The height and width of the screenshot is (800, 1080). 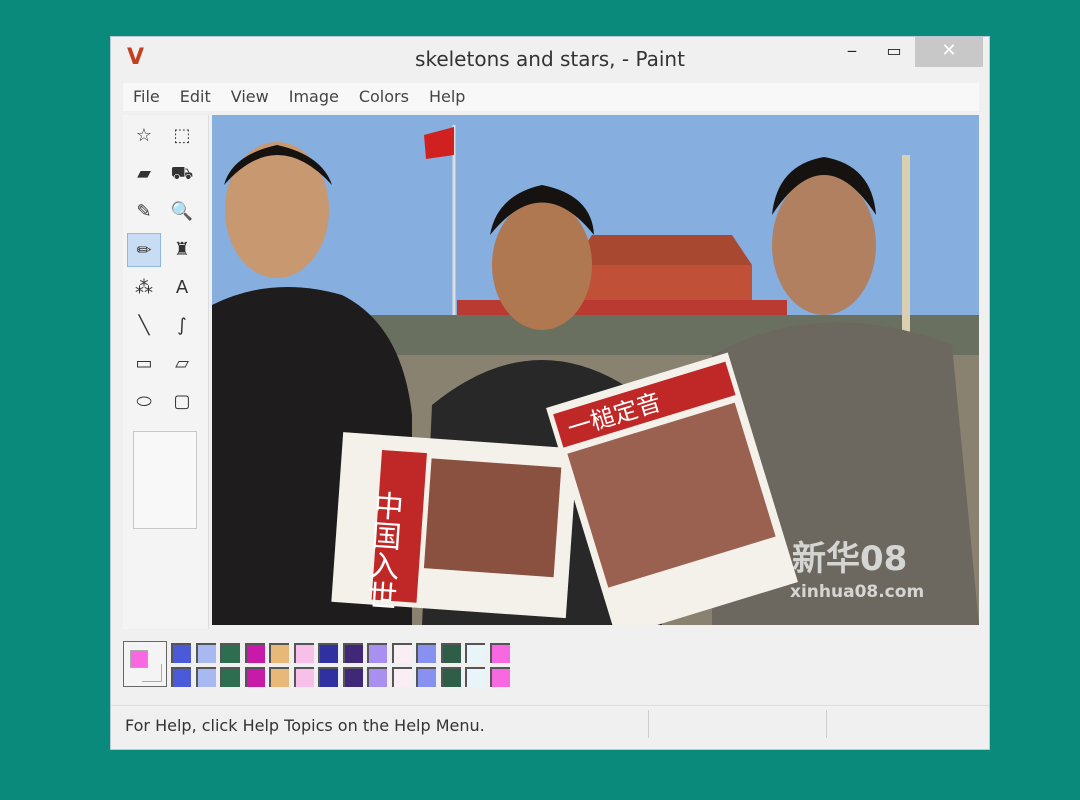 What do you see at coordinates (542, 265) in the screenshot?
I see `person-center-face` at bounding box center [542, 265].